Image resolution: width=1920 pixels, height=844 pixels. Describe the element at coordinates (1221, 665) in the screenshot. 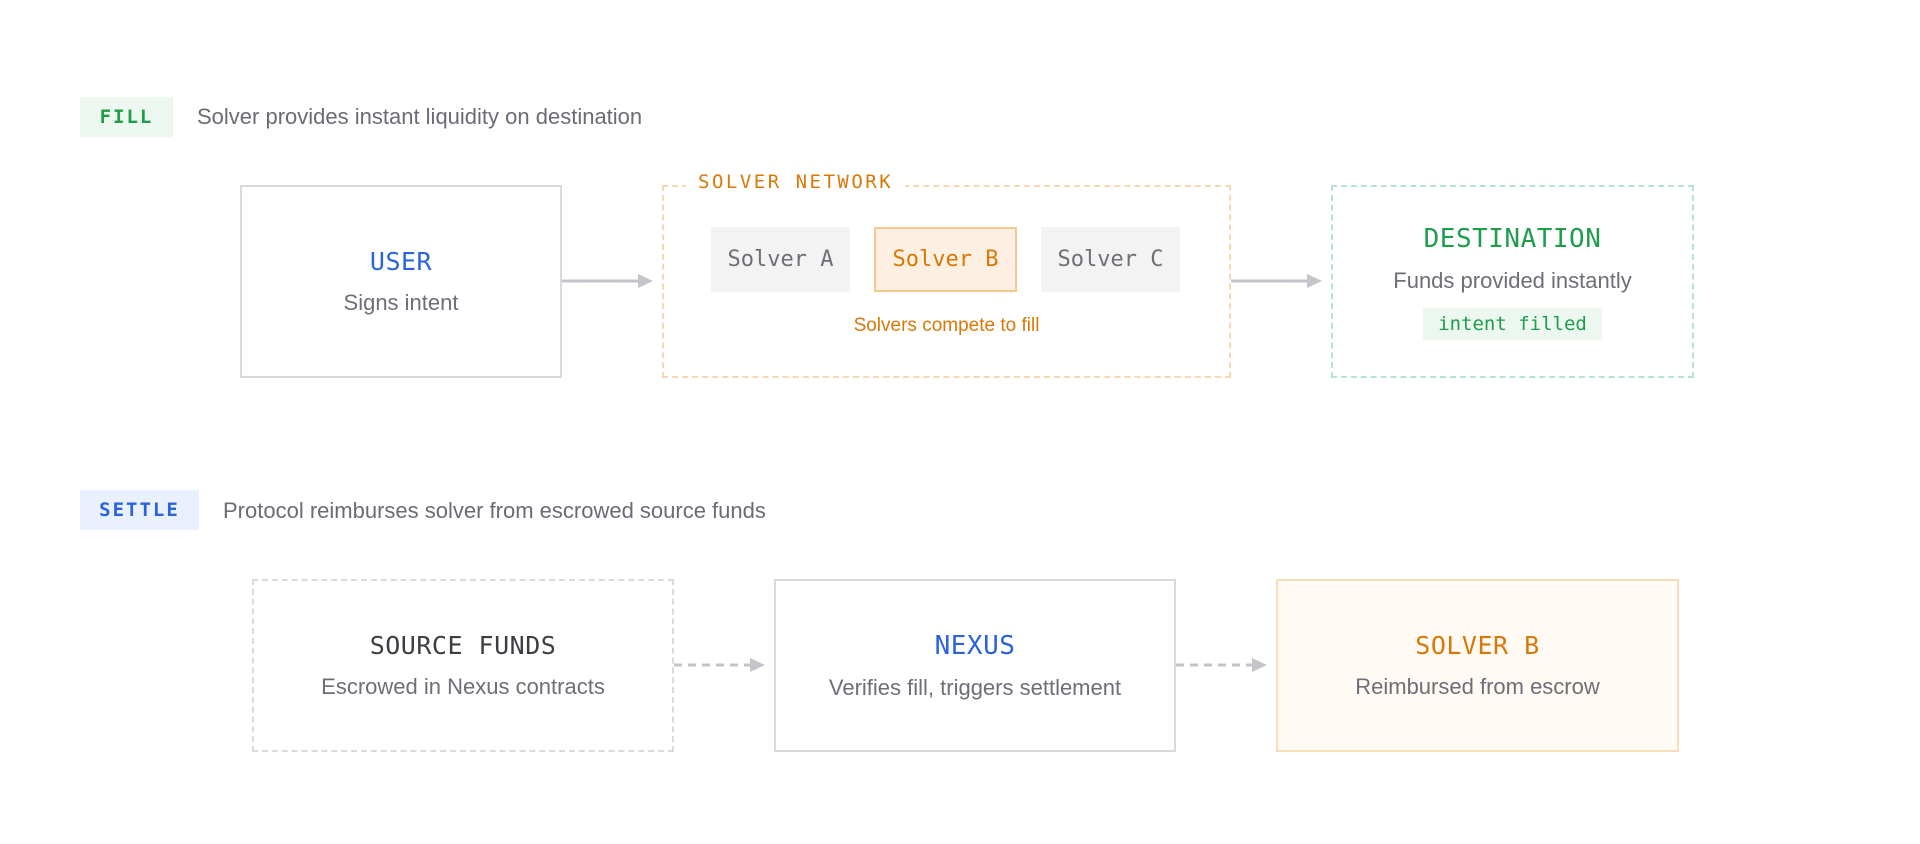

I see `arrow-nexus-to-solver-b` at that location.